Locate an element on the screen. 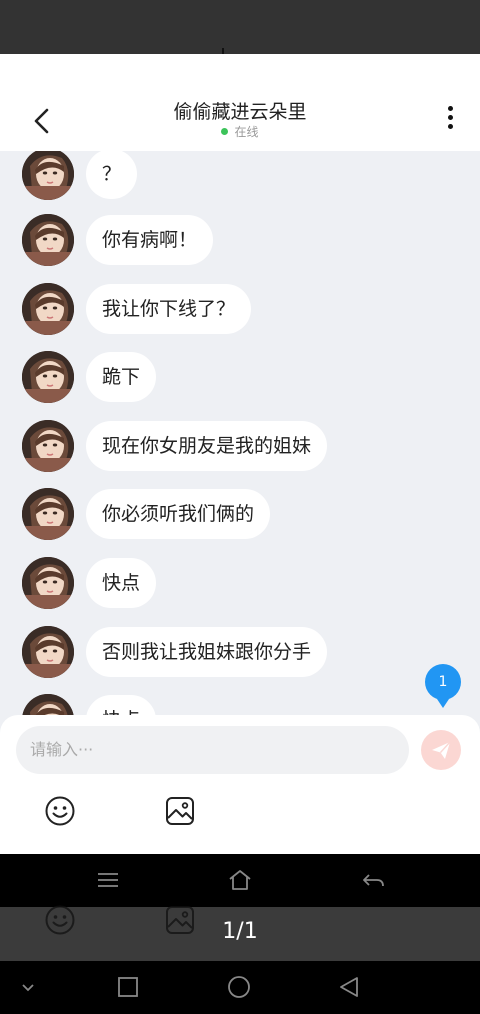 The image size is (480, 1014). home-icon is located at coordinates (240, 880).